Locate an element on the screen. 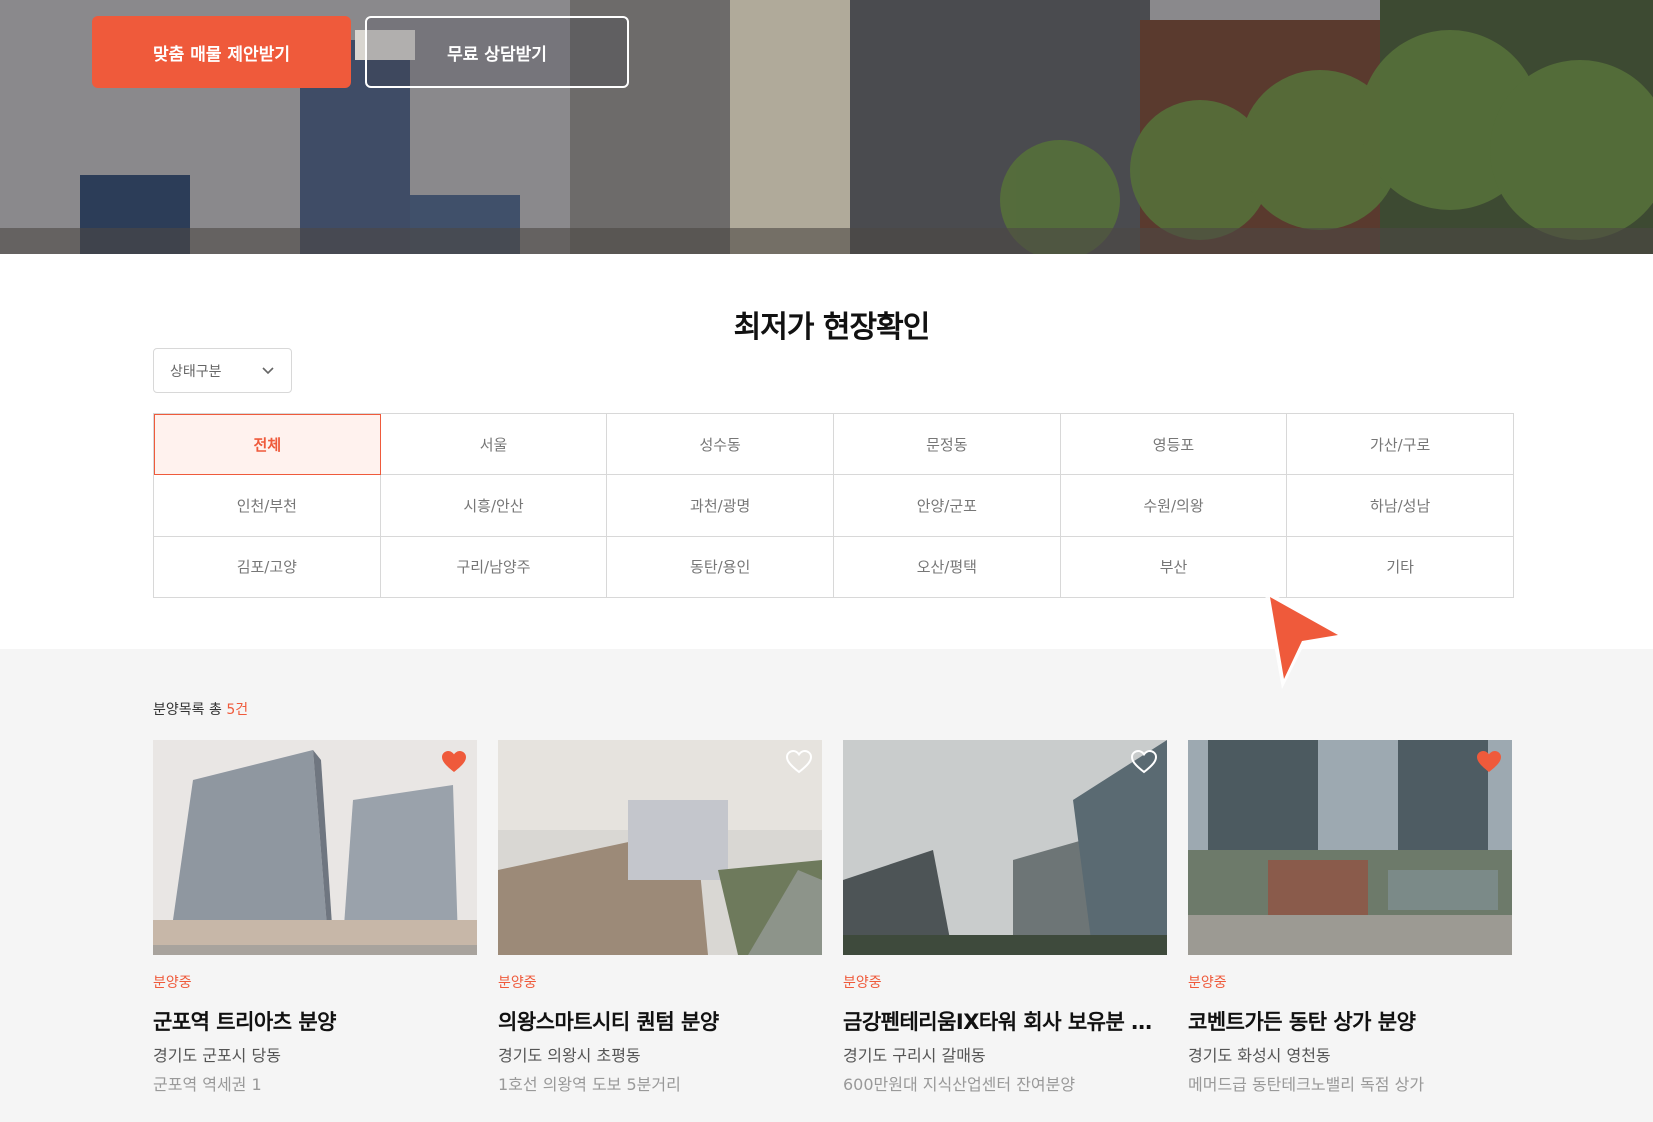 This screenshot has height=1122, width=1653. listing-title: 의왕스마트시티 퀀텀 분양 is located at coordinates (660, 1021).